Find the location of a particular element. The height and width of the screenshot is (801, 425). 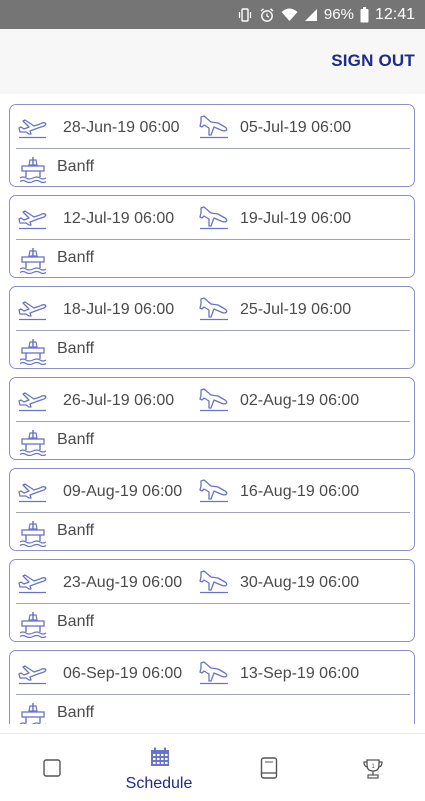

nav-item-checklist is located at coordinates (53, 767).